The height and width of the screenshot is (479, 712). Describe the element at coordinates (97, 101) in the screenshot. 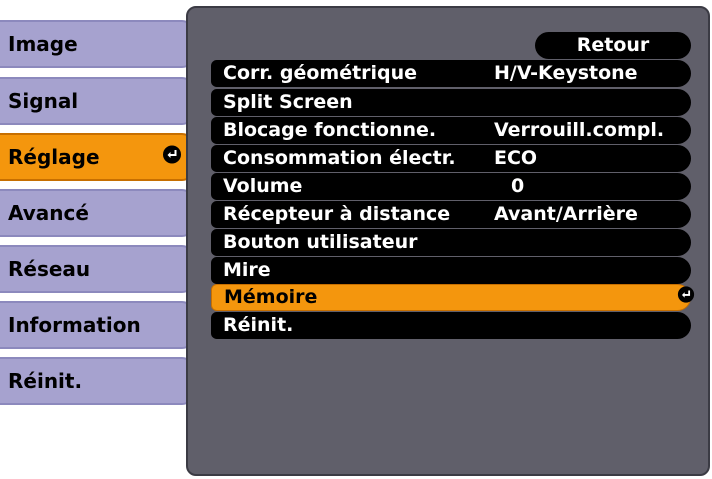

I see `sidebar-item-signal: Signal` at that location.